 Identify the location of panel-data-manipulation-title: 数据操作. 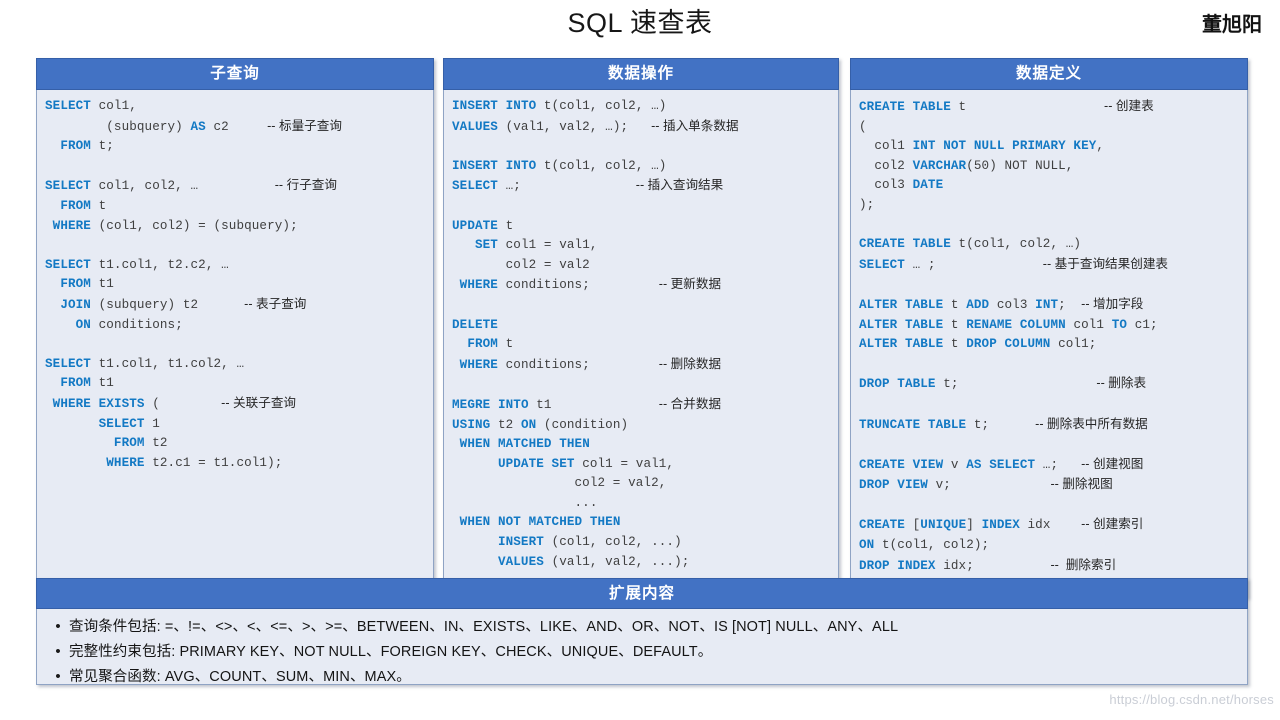
(641, 74).